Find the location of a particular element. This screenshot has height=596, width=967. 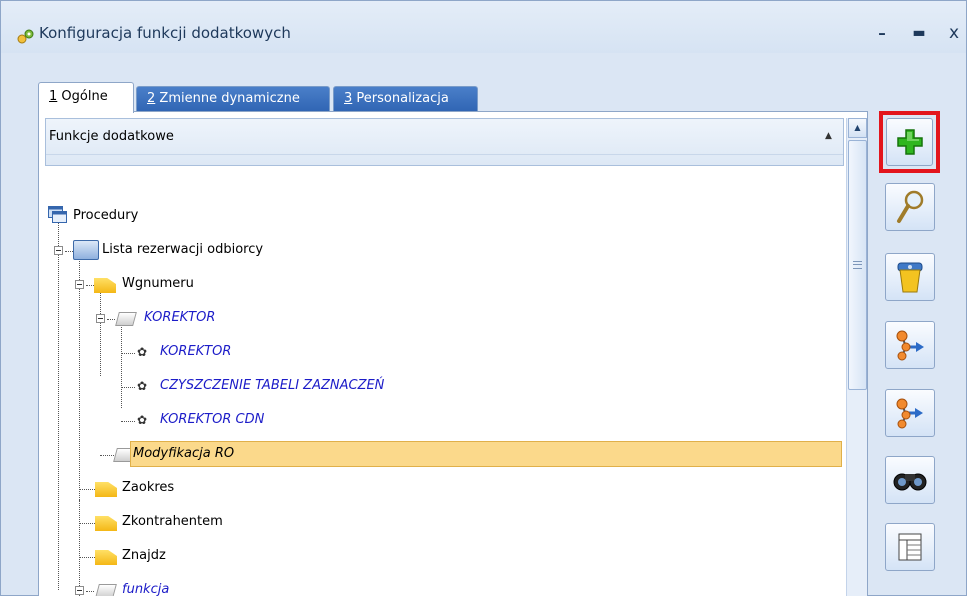

tree-node: ✿ CZYSZCZENIE TABELI ZAZNACZEŃ is located at coordinates (442, 386).